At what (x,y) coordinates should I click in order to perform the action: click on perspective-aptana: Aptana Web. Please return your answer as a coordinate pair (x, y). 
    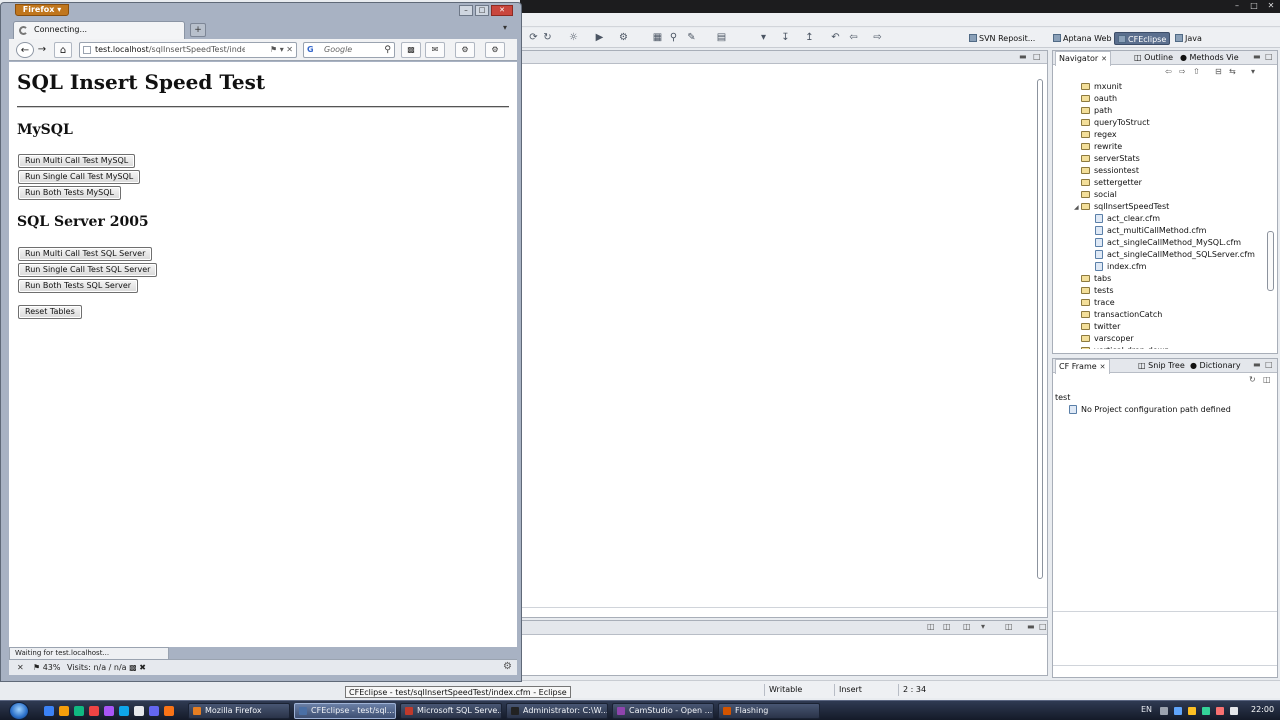
    Looking at the image, I should click on (1082, 38).